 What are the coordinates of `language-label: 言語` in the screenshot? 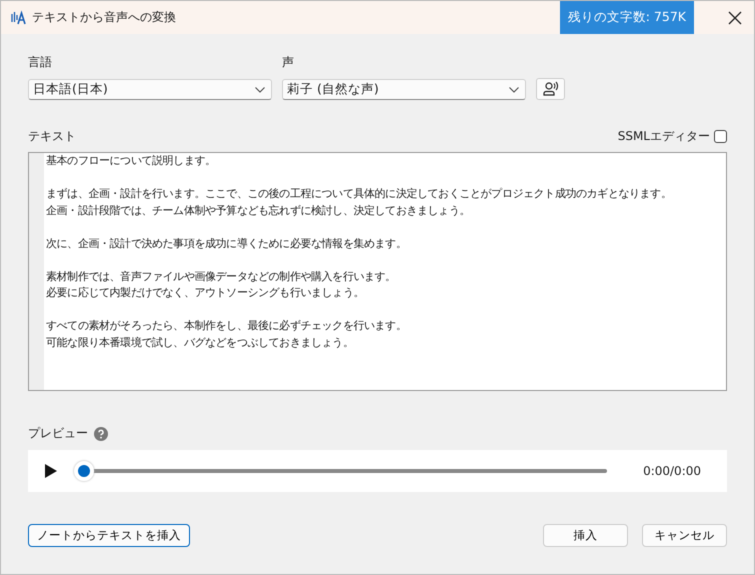 It's located at (40, 62).